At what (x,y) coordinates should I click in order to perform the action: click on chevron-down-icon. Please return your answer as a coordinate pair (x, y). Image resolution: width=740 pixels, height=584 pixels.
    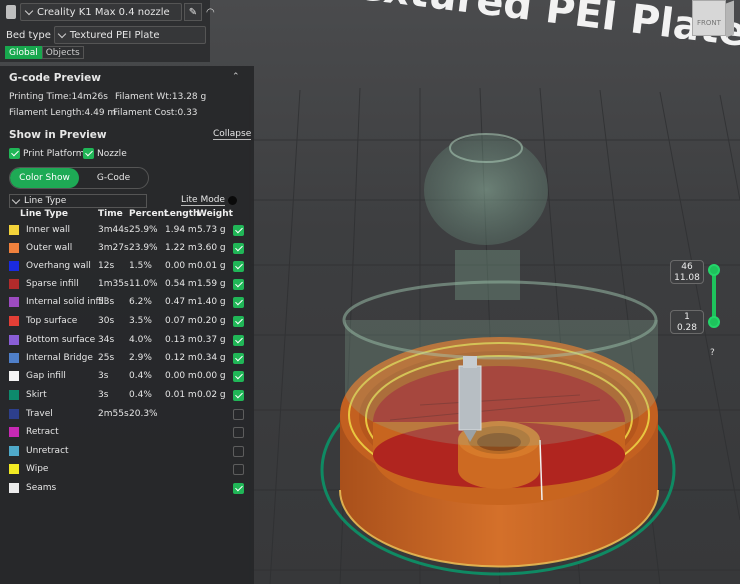
    Looking at the image, I should click on (62, 33).